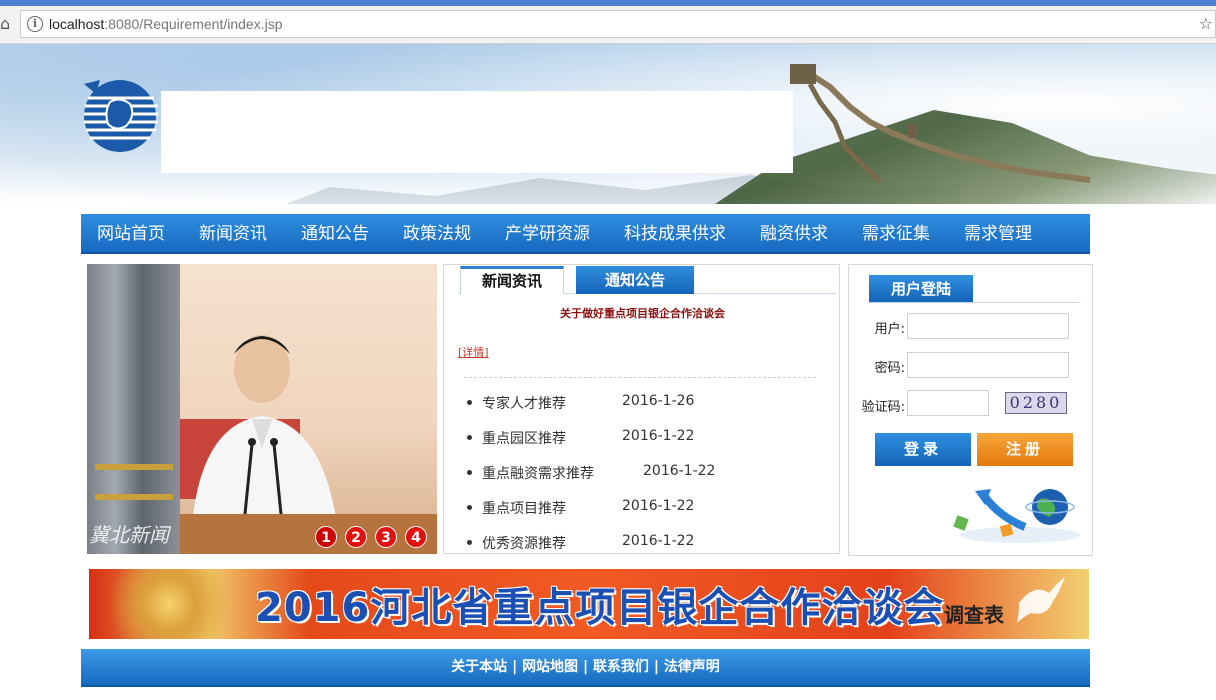 This screenshot has height=700, width=1216. What do you see at coordinates (988, 326) in the screenshot?
I see `username-input` at bounding box center [988, 326].